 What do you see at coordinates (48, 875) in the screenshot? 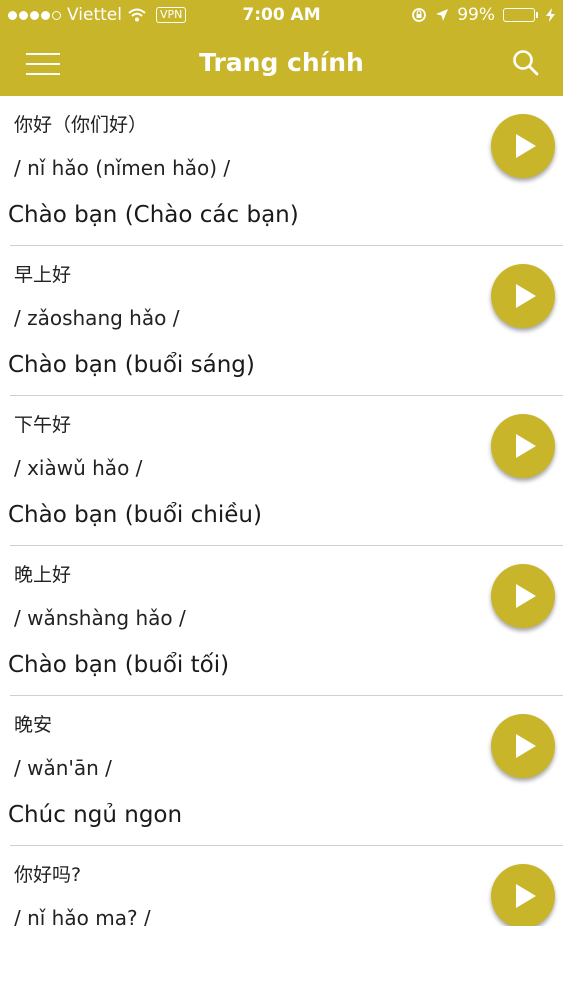
I see `phrase-hanzi: 你好吗?` at bounding box center [48, 875].